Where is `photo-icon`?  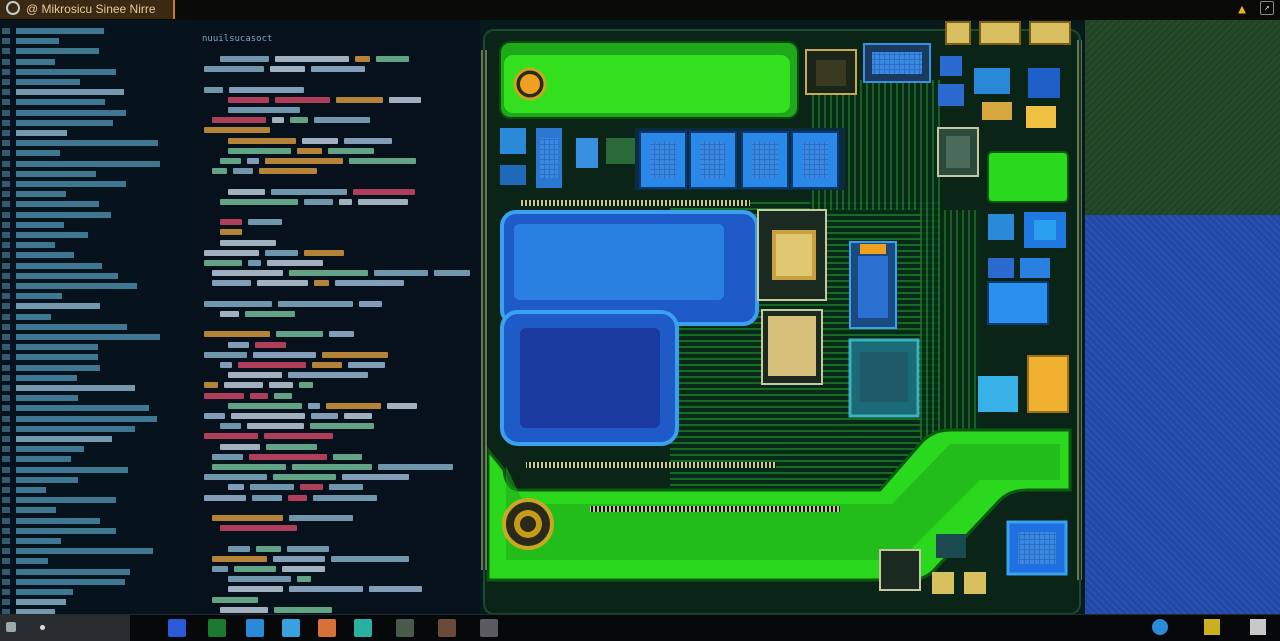
photo-icon is located at coordinates (405, 628).